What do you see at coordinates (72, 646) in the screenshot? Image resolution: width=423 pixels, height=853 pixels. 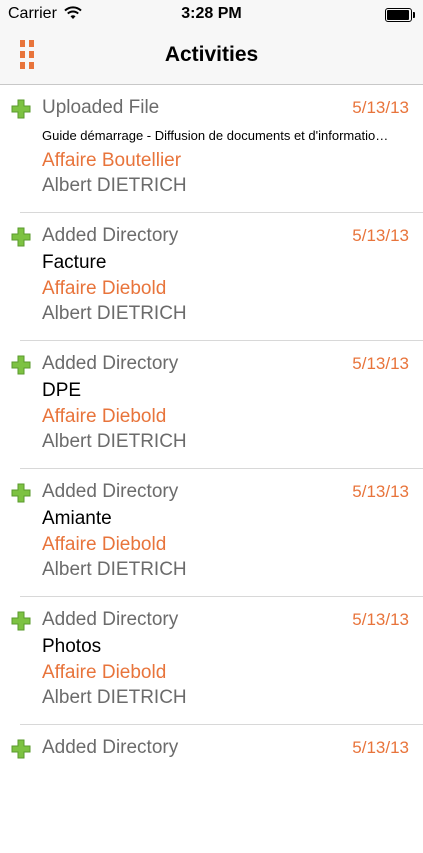 I see `activity-item: Photos` at bounding box center [72, 646].